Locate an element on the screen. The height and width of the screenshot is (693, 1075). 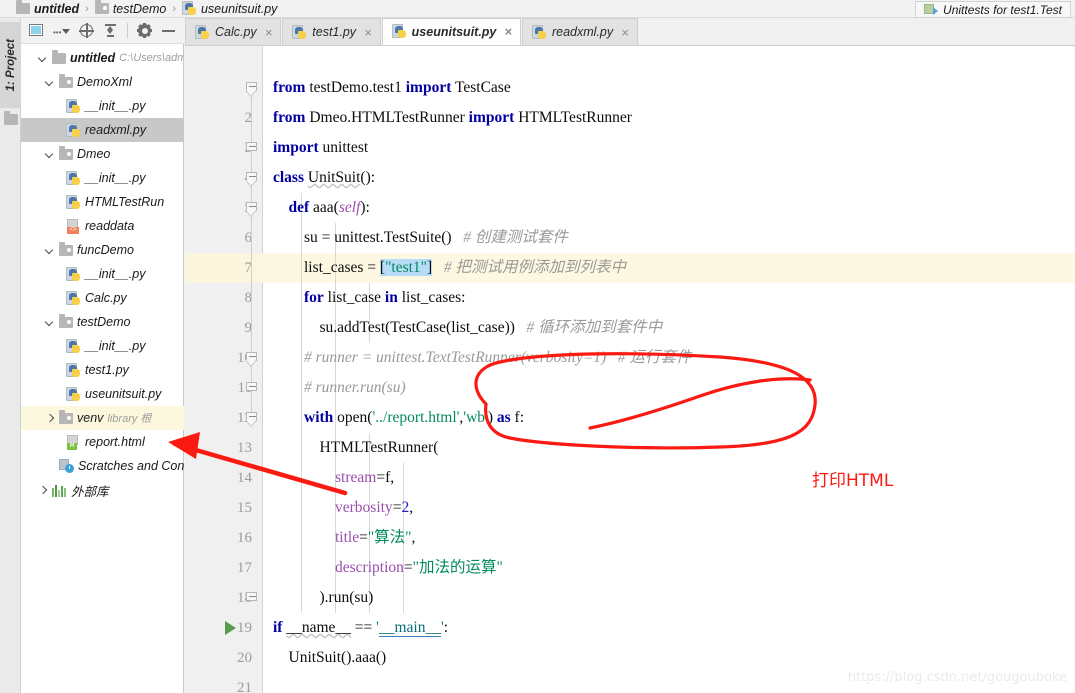
line-number: 18 is located at coordinates (244, 598).